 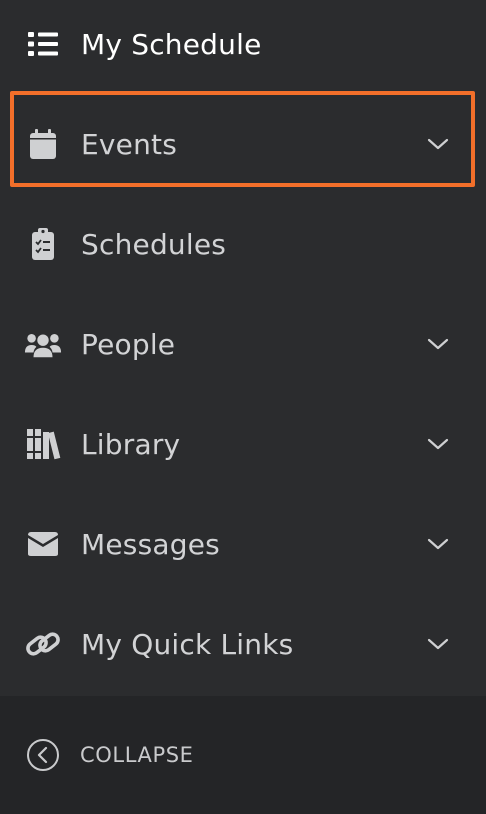 I want to click on sidebar-item-events: Events, so click(x=243, y=144).